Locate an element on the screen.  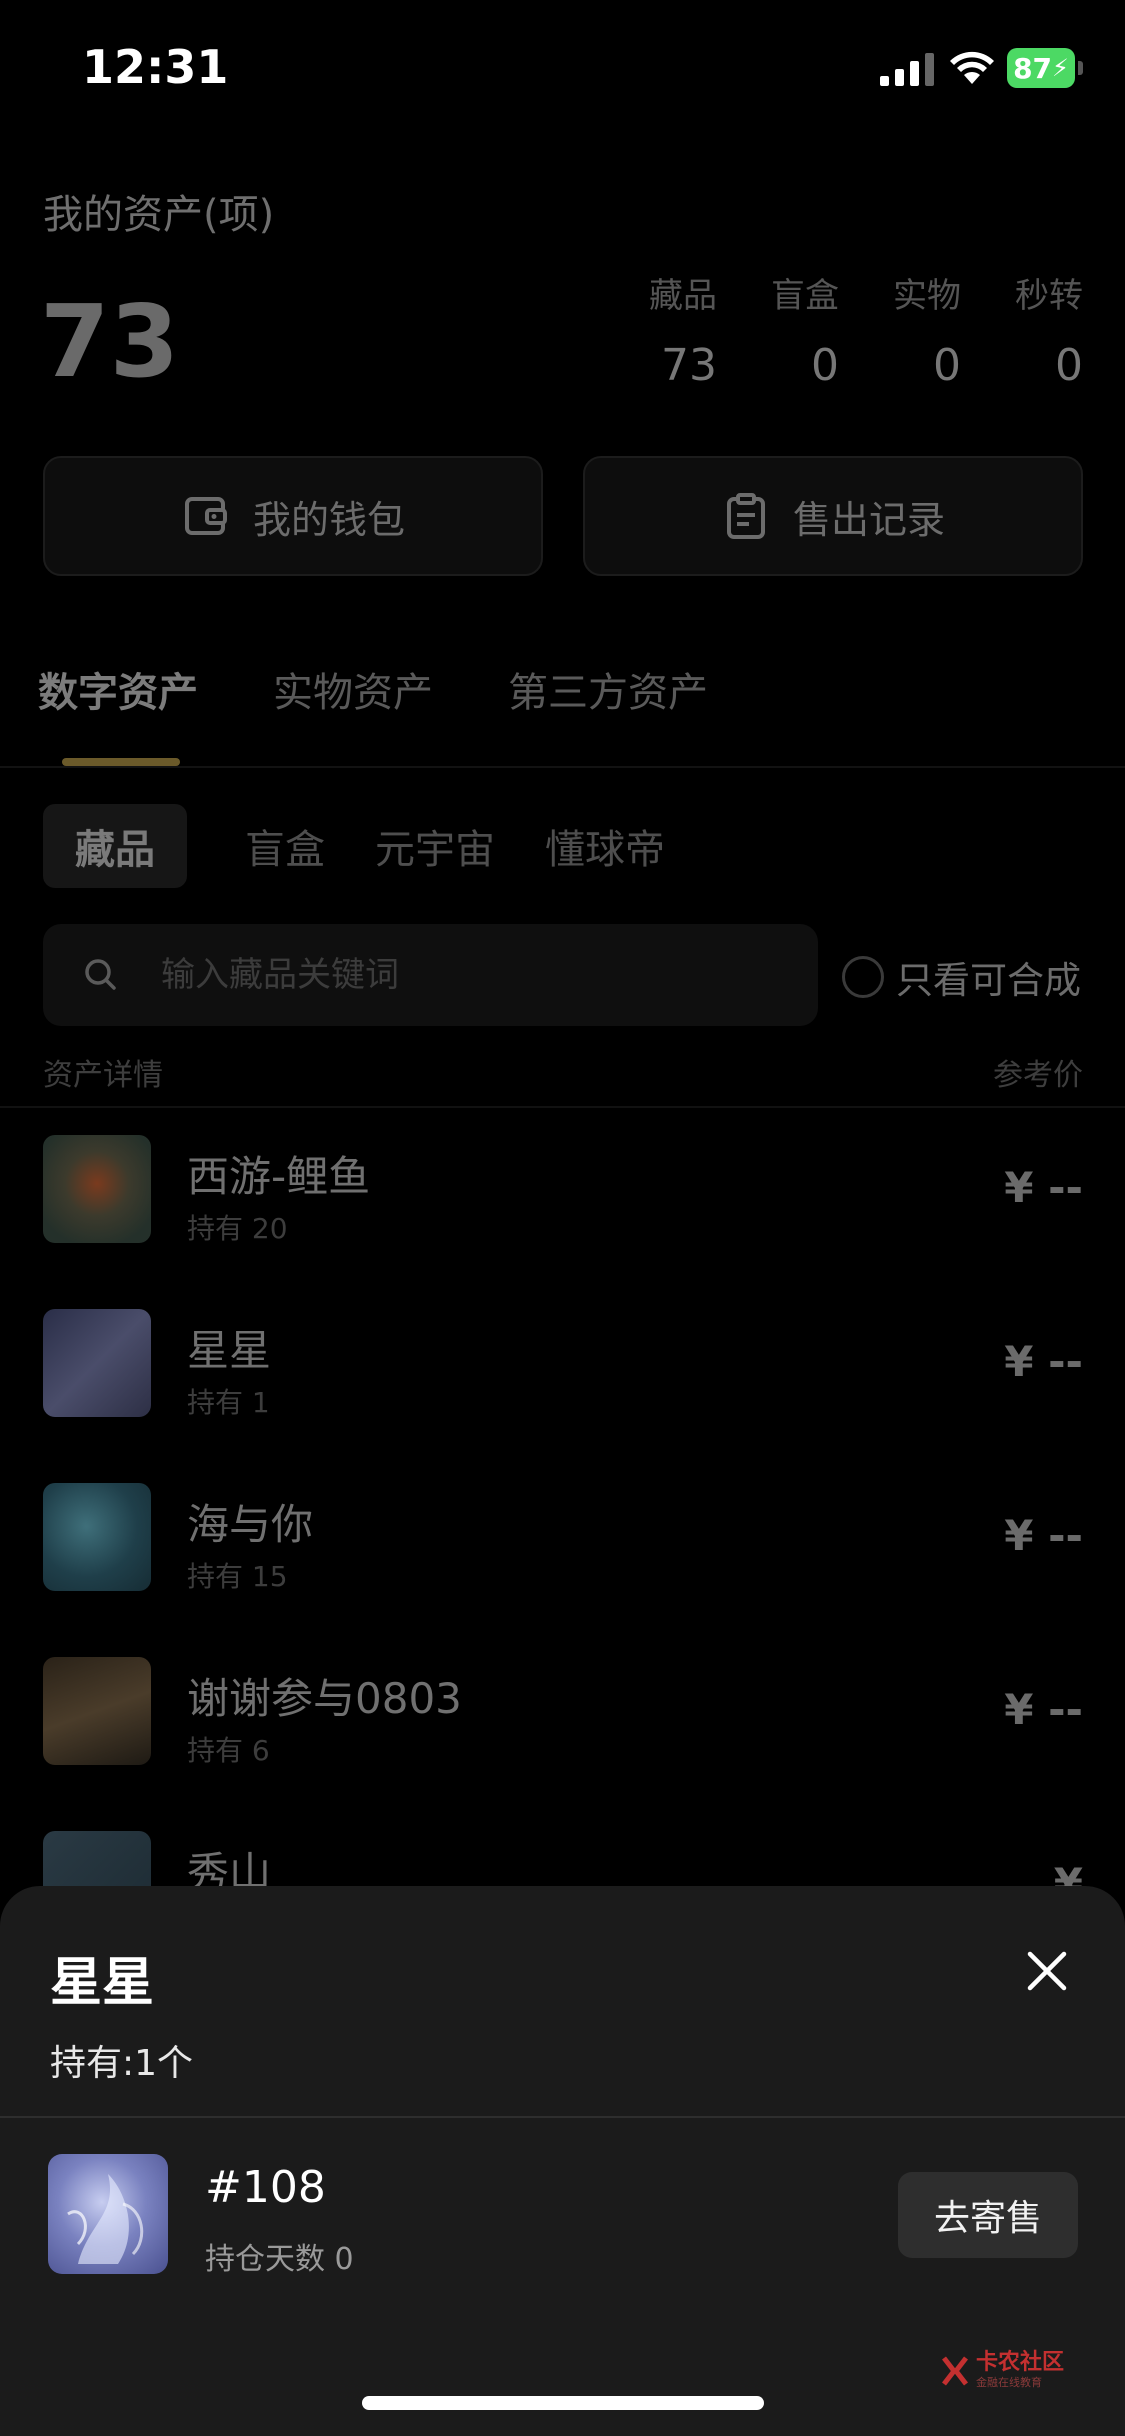
sales-record-button: 售出记录 is located at coordinates (833, 516).